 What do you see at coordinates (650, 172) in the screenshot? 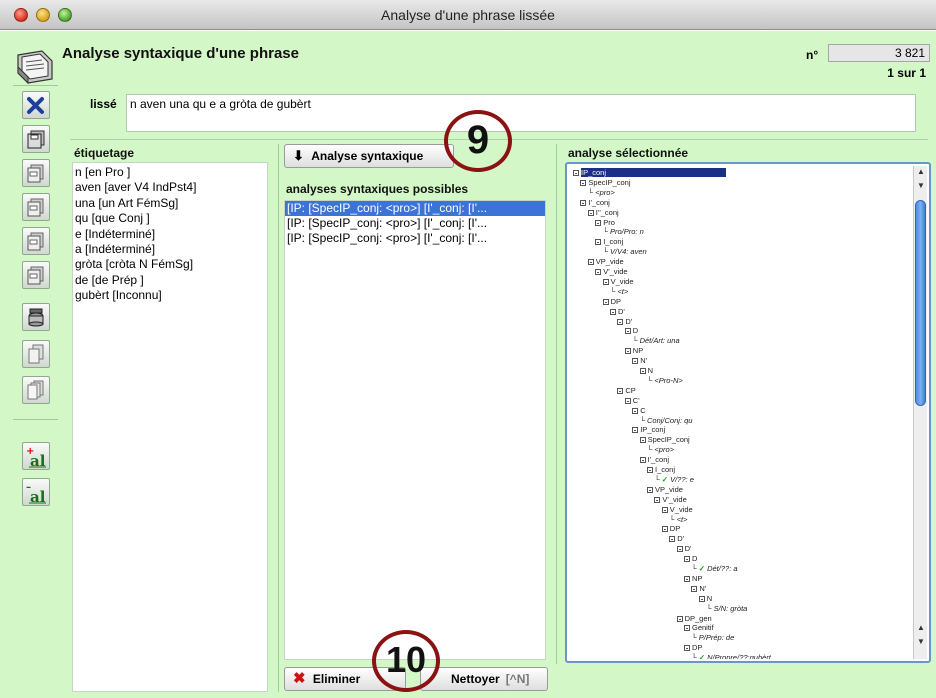
I see `tree-node: IP_conj` at bounding box center [650, 172].